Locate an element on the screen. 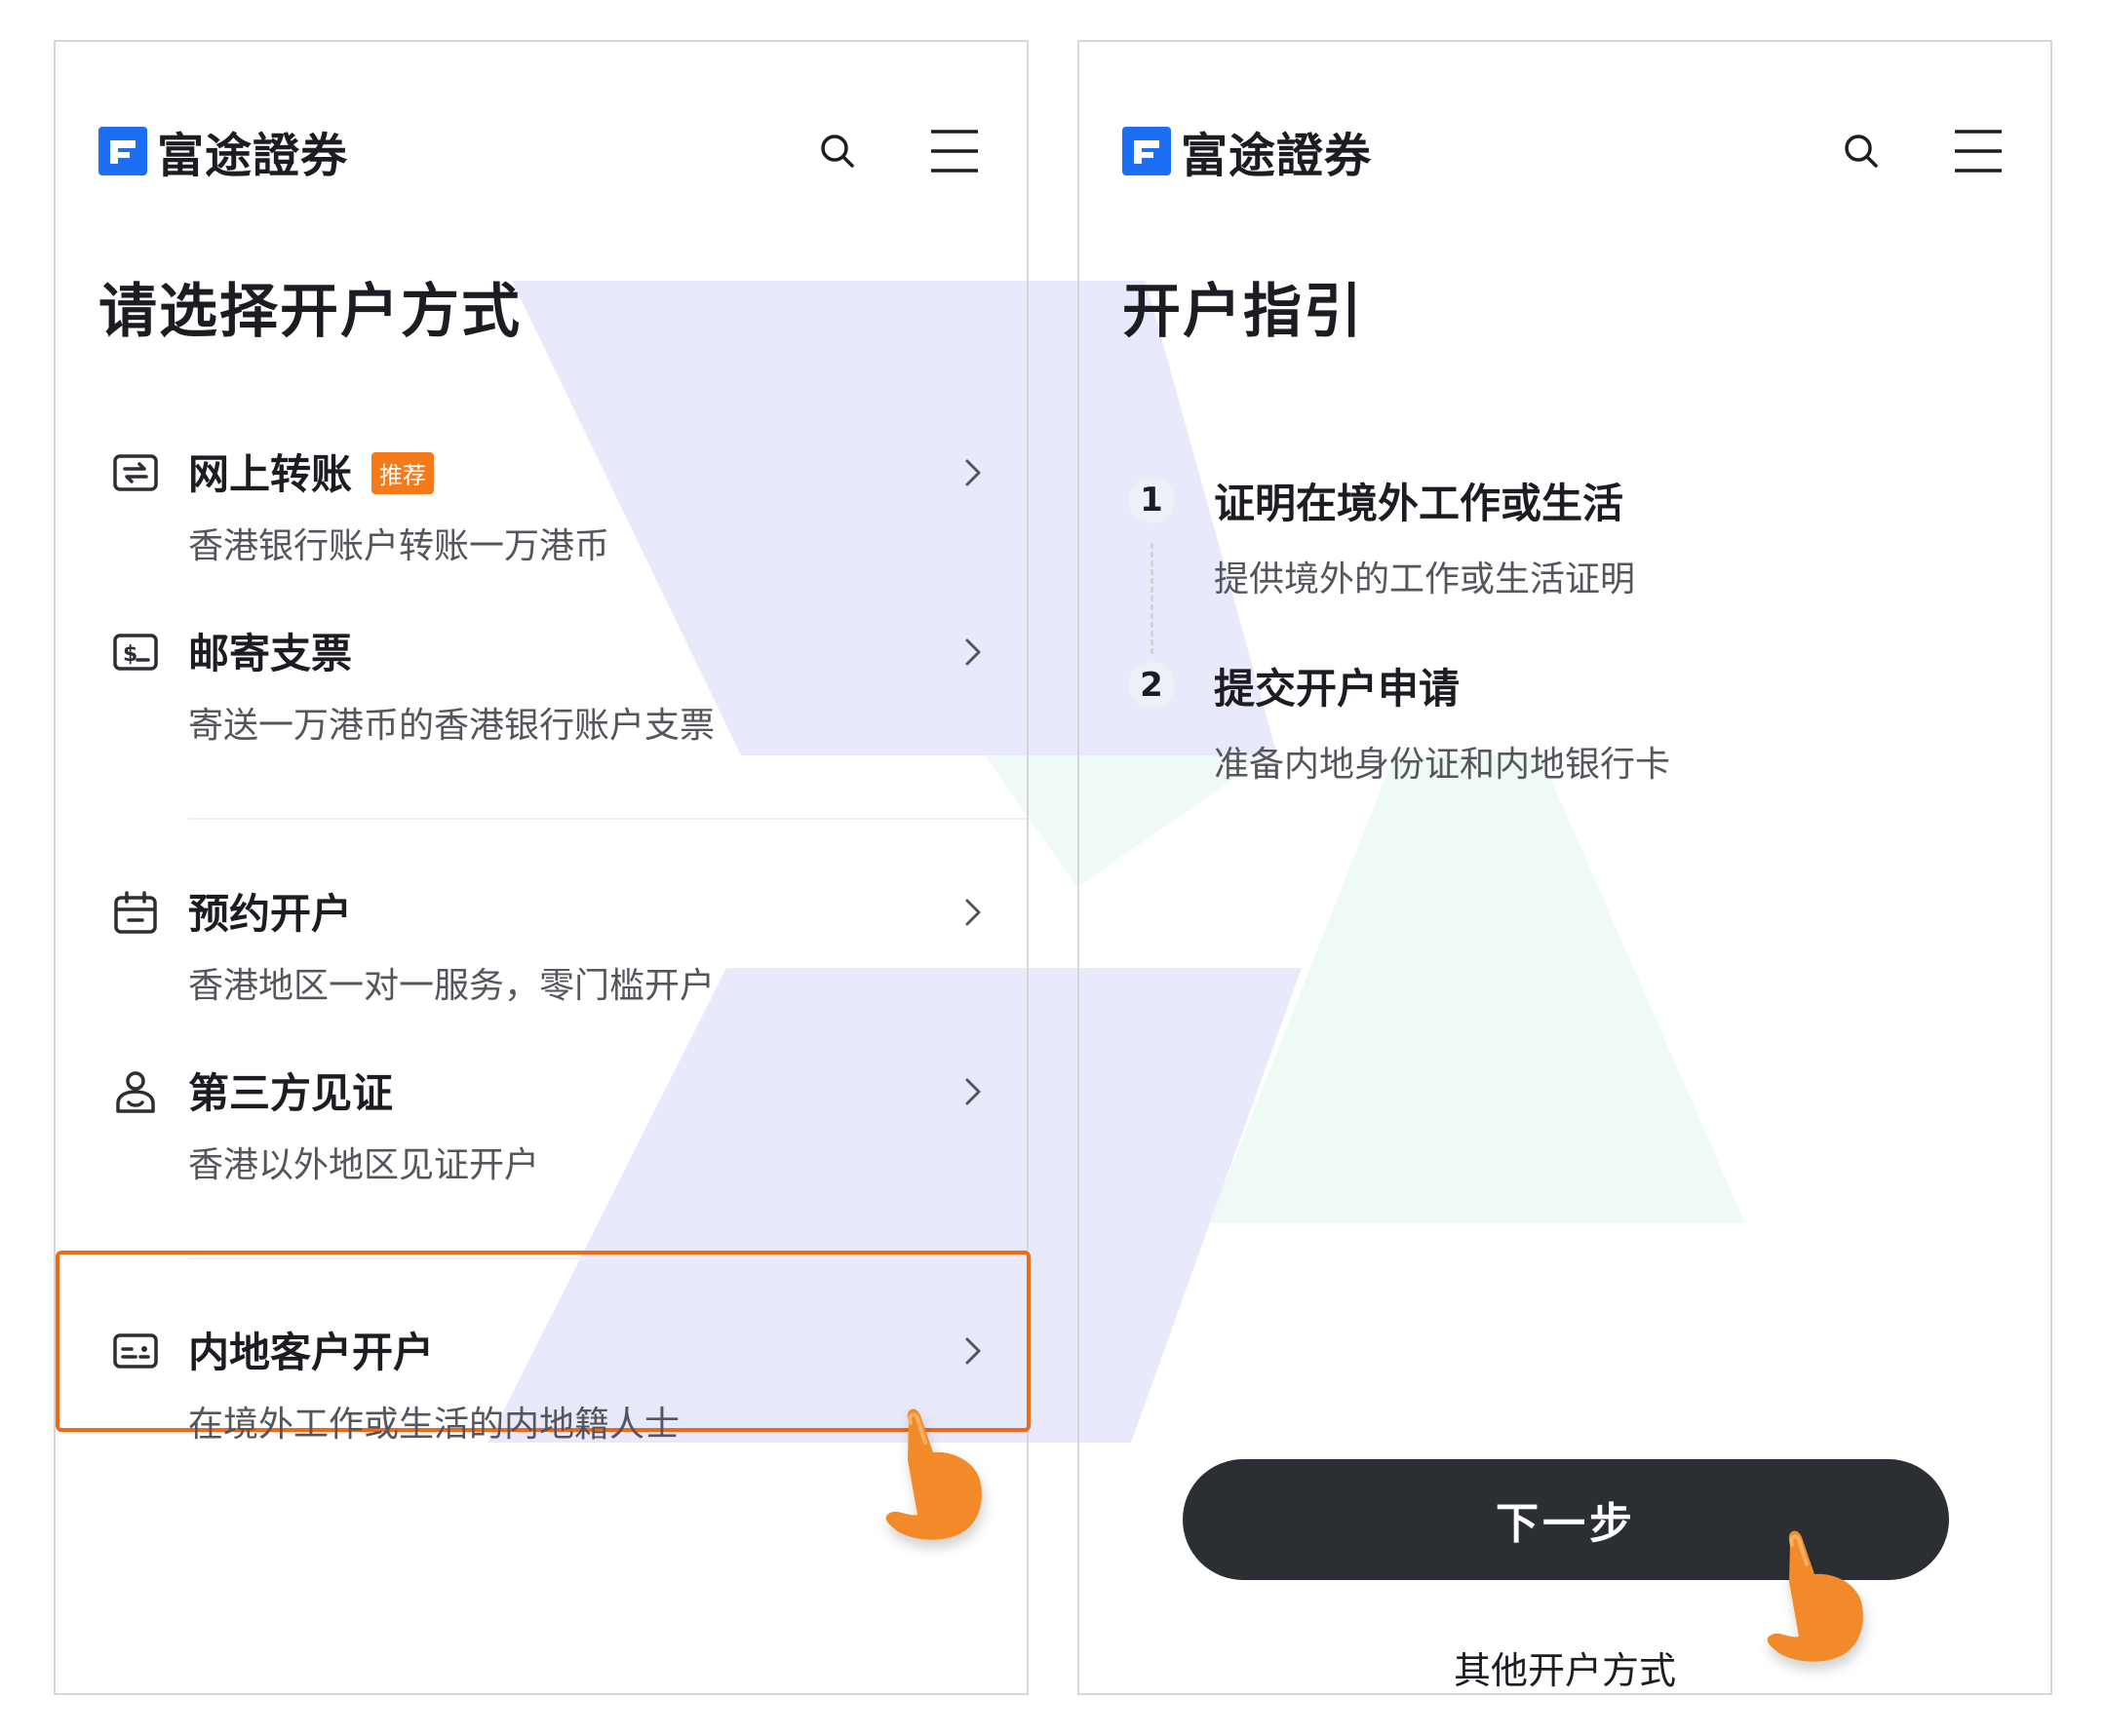 The width and height of the screenshot is (2106, 1736). option-online-transfer: 网上转账 推荐 香港银行账户转账一万港币 is located at coordinates (541, 515).